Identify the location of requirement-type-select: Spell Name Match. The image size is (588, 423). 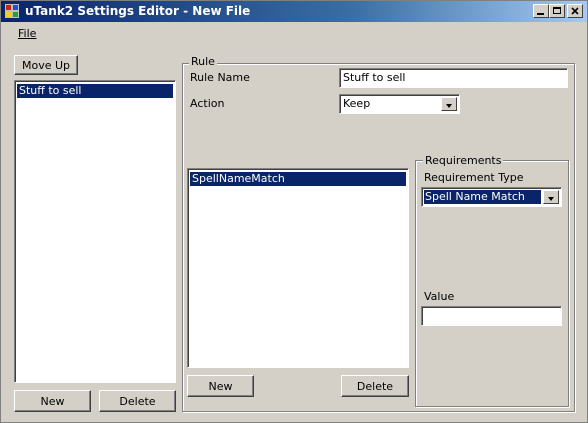
(491, 197).